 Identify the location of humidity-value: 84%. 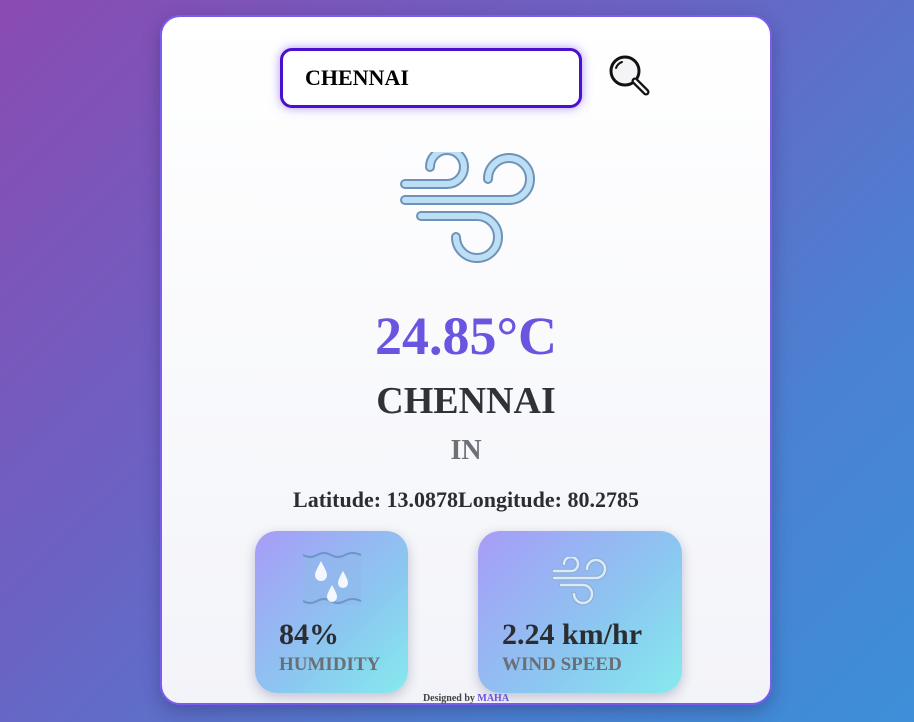
(309, 634).